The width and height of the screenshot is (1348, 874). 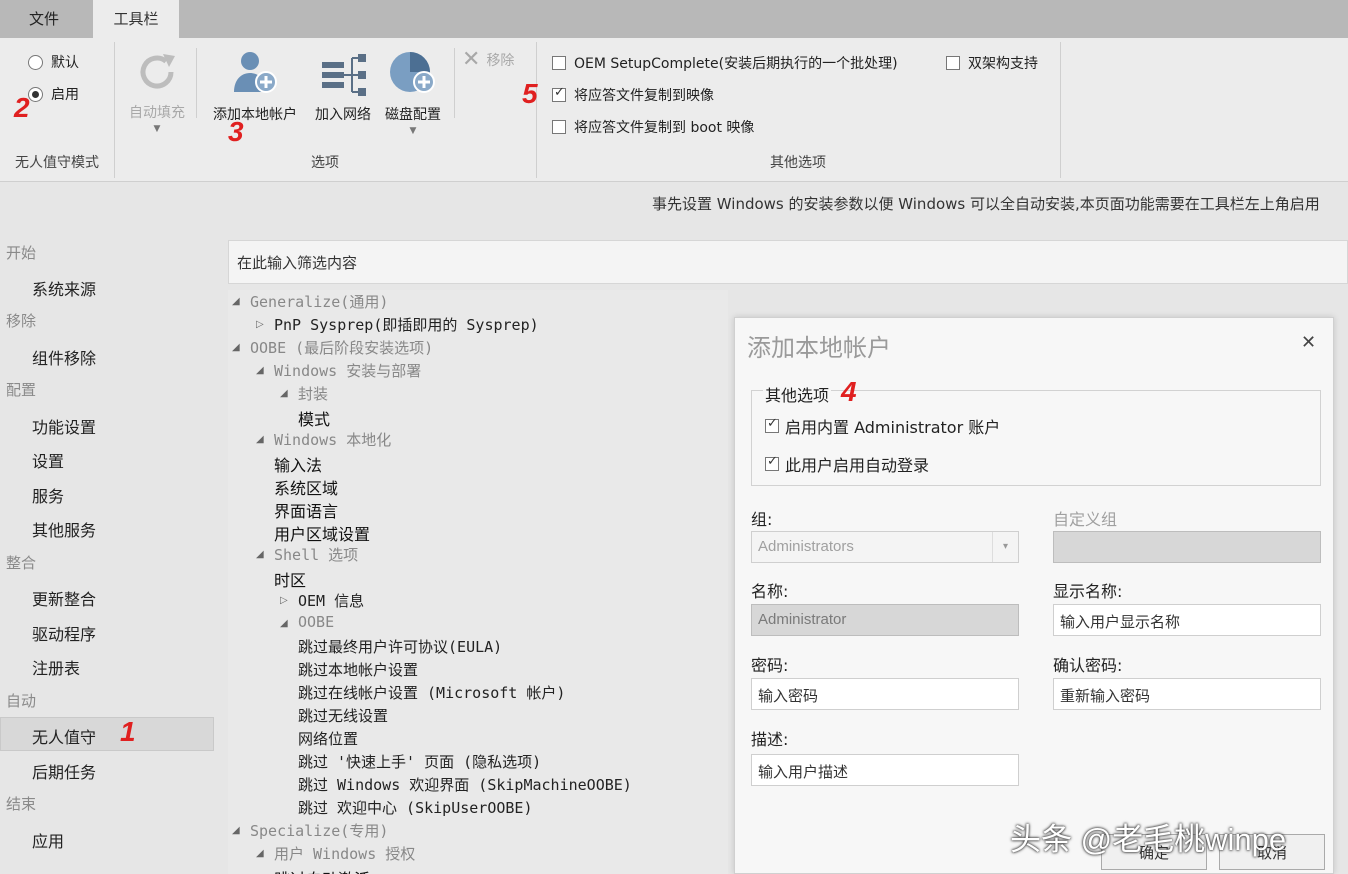 I want to click on tree-node-shell-options: Shell 选项, so click(x=316, y=554).